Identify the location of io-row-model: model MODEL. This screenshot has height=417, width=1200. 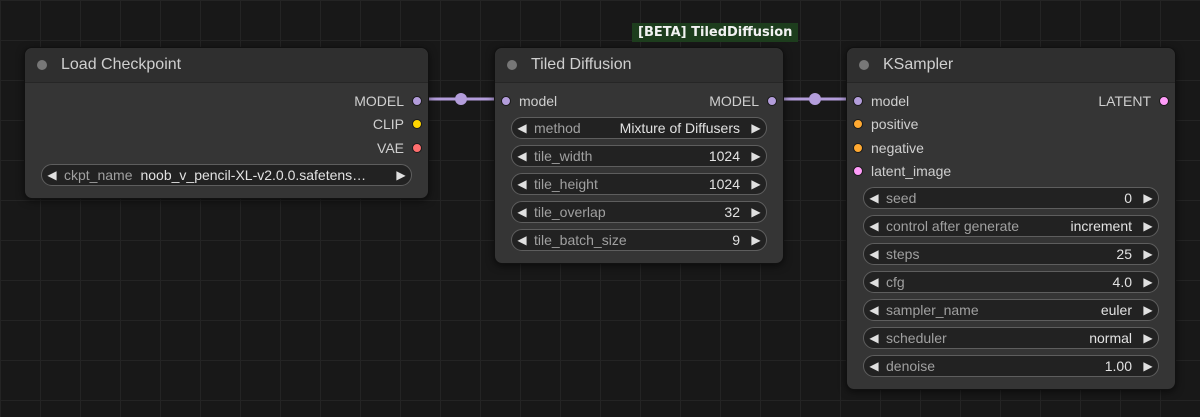
(639, 101).